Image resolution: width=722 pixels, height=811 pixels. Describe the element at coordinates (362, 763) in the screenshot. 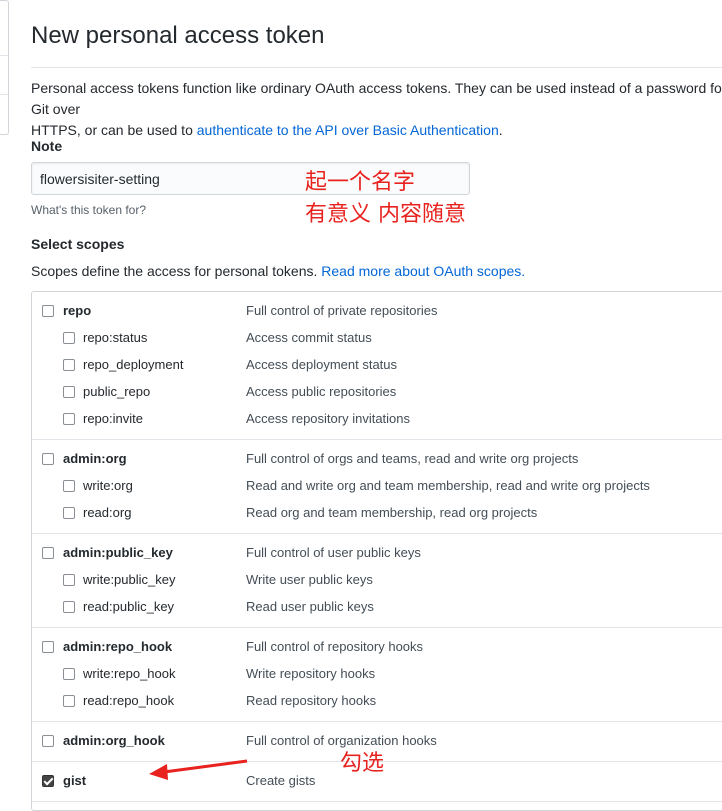

I see `annotation-check-hint: 勾选` at that location.